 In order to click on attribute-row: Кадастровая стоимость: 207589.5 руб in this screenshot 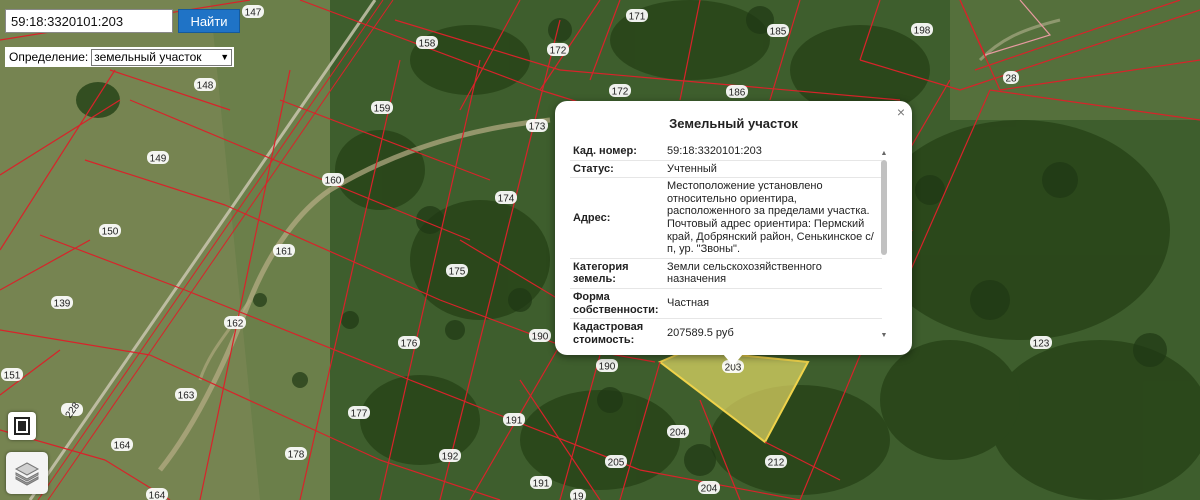, I will do `click(726, 330)`.